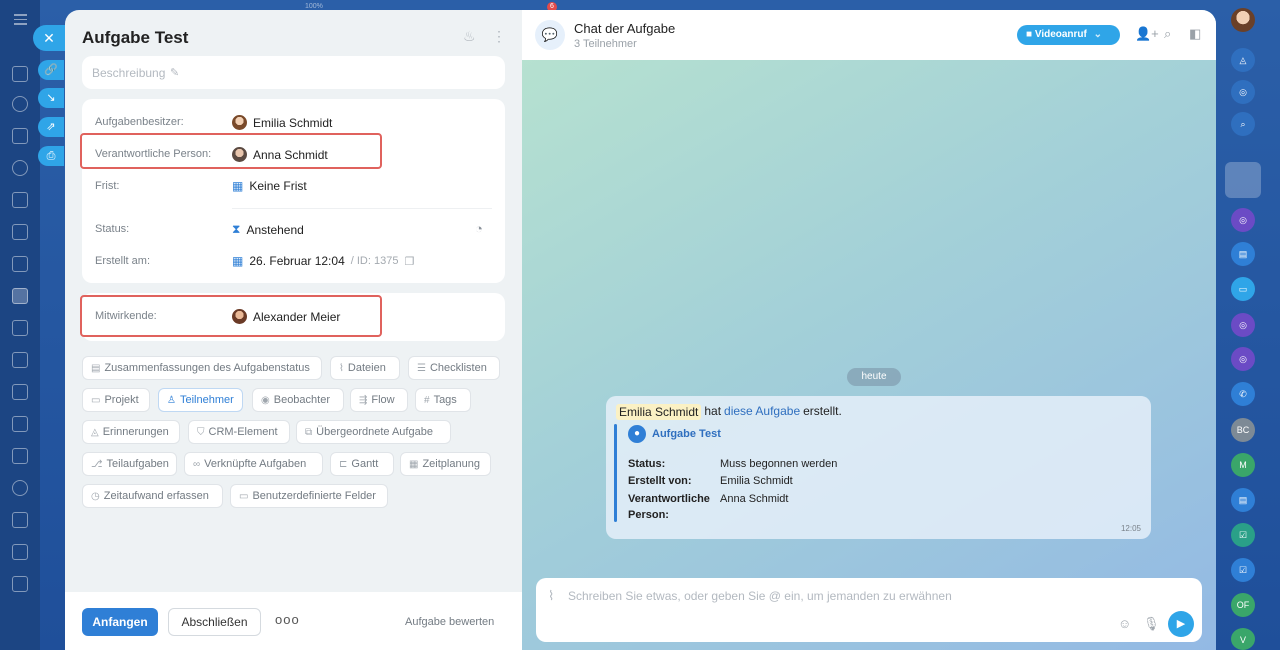 The image size is (1280, 650). What do you see at coordinates (1181, 624) in the screenshot?
I see `send-button: ▶` at bounding box center [1181, 624].